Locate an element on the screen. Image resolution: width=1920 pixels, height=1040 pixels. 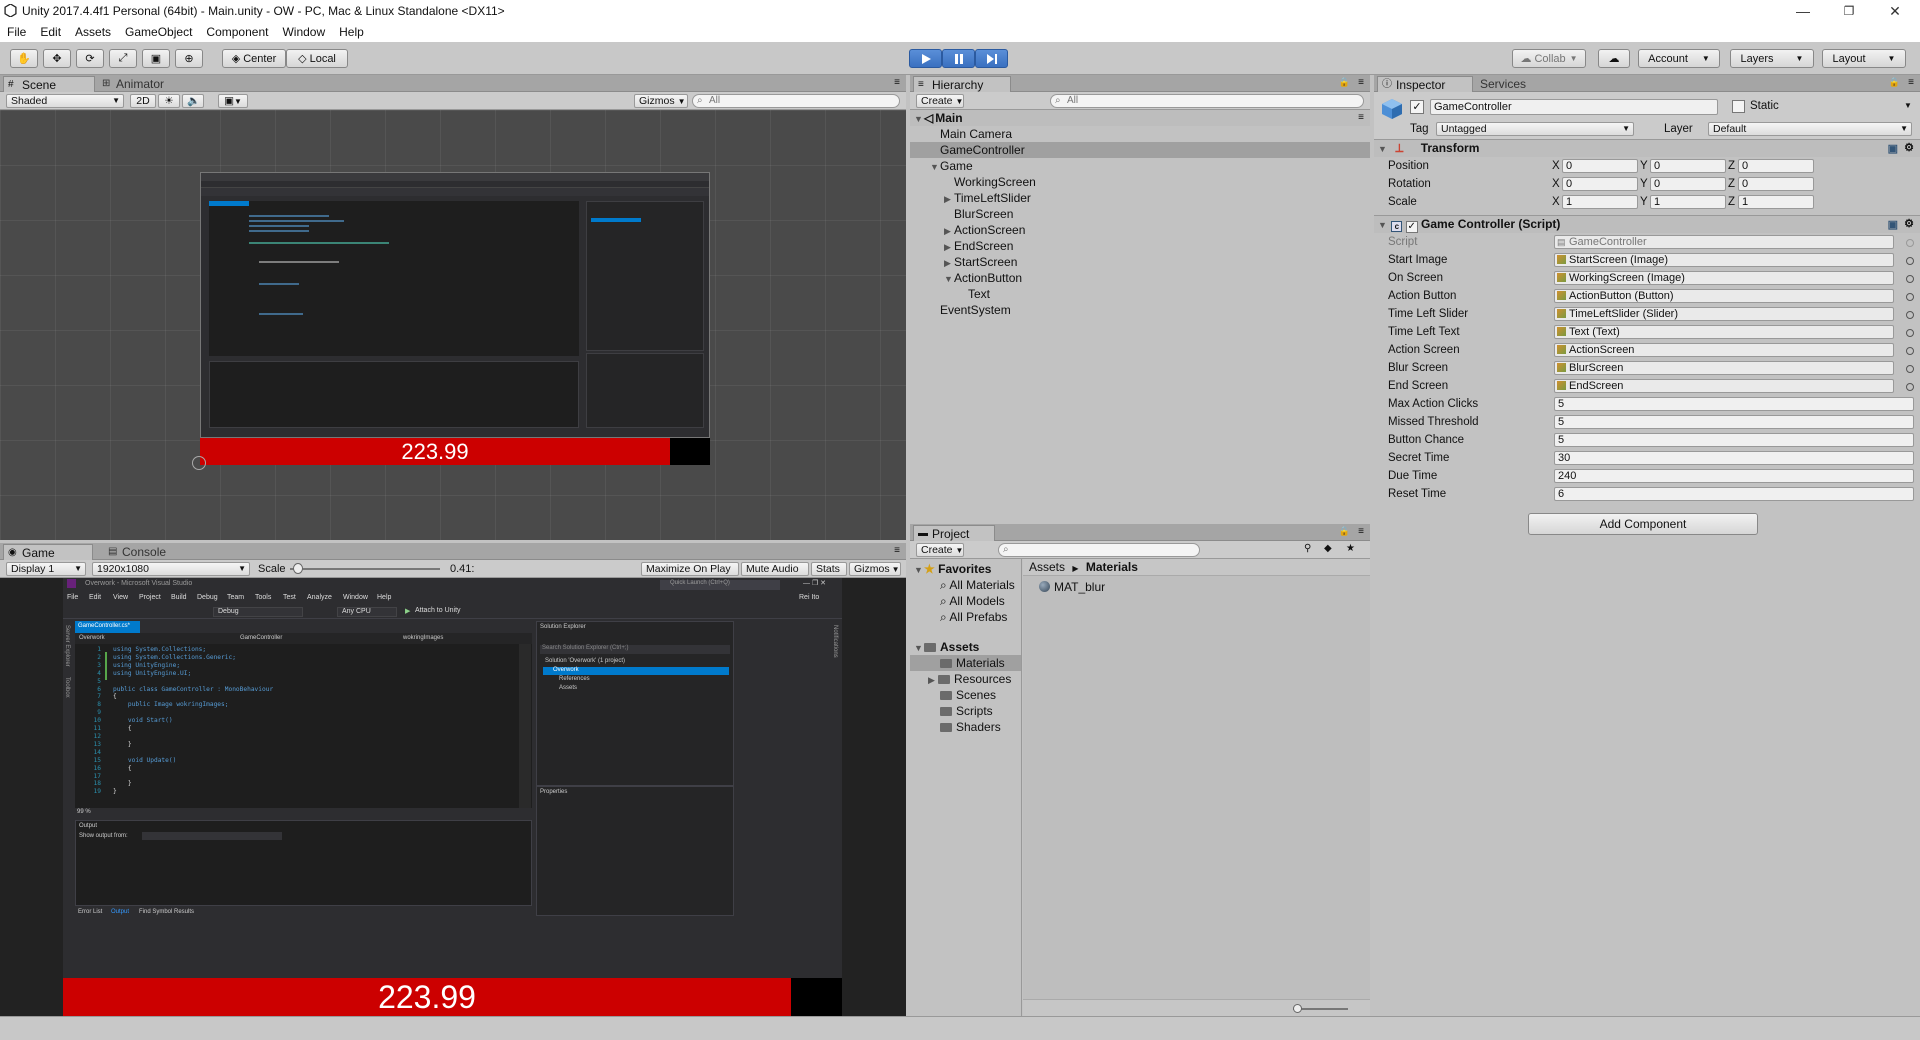
collapse-arrow-icon: ▶ is located at coordinates (949, 247).